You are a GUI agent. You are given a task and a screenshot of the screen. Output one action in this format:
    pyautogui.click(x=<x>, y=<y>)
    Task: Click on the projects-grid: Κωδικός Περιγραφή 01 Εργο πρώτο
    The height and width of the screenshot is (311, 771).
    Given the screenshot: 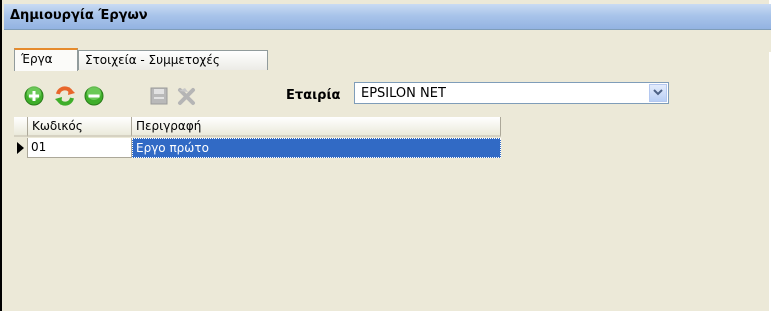 What is the action you would take?
    pyautogui.click(x=257, y=141)
    